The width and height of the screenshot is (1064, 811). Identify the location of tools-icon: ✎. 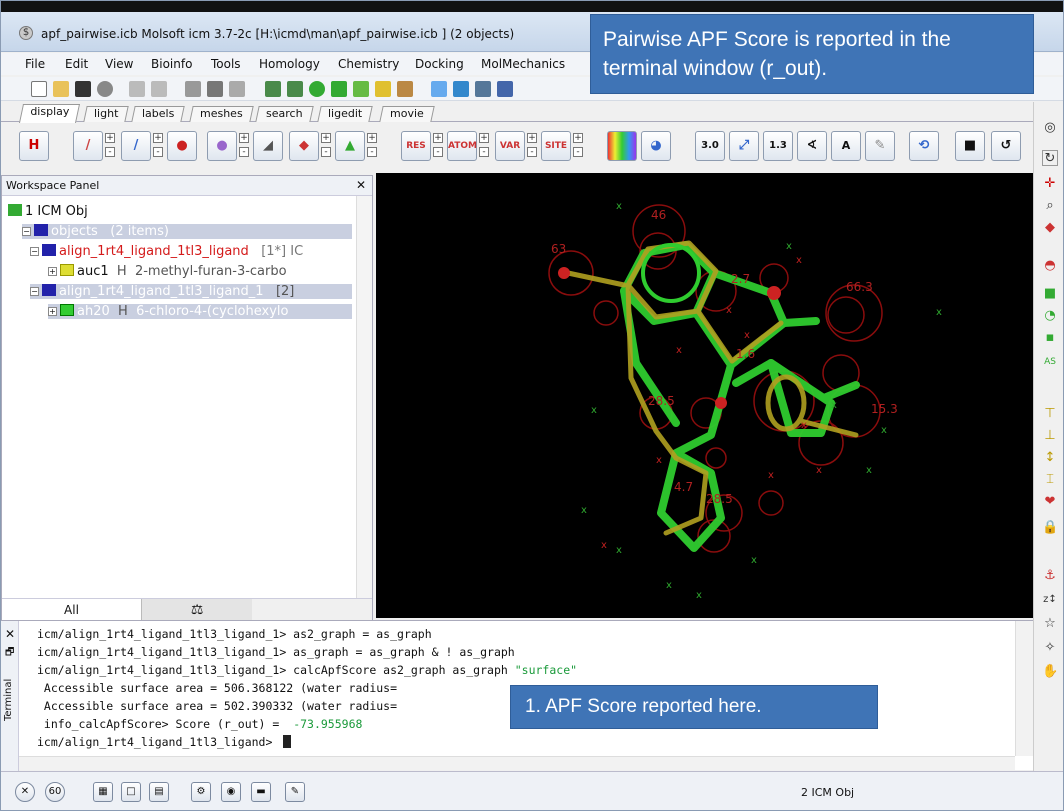
(295, 792).